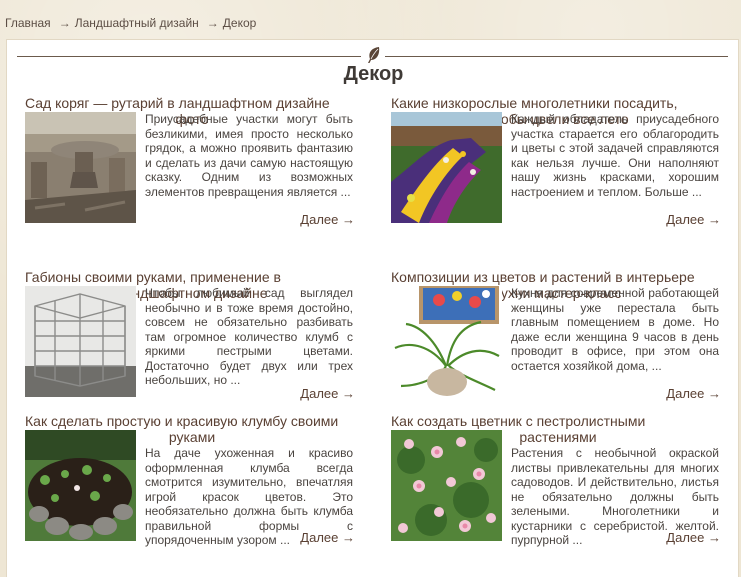  I want to click on breadcrumb: Главная → Ландшафтный дизайн → Декор, so click(130, 23).